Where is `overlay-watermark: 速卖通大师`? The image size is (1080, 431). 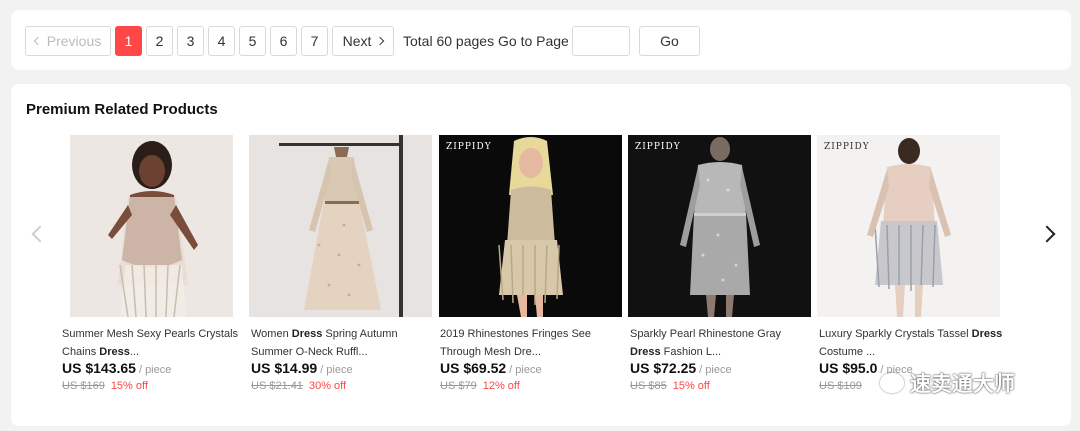 overlay-watermark: 速卖通大师 is located at coordinates (947, 383).